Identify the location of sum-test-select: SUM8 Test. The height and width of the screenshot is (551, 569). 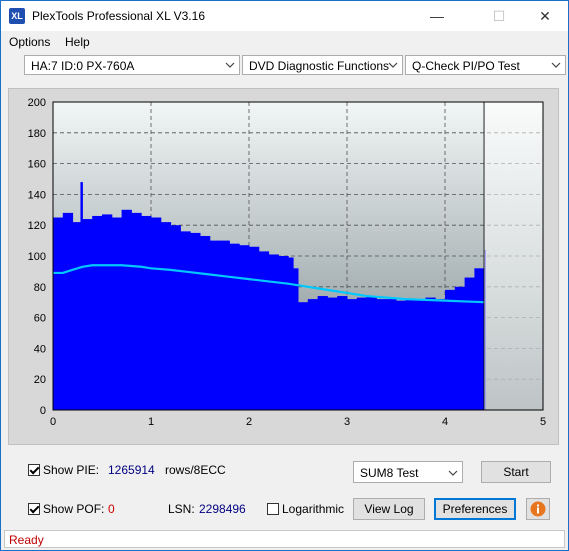
(408, 472).